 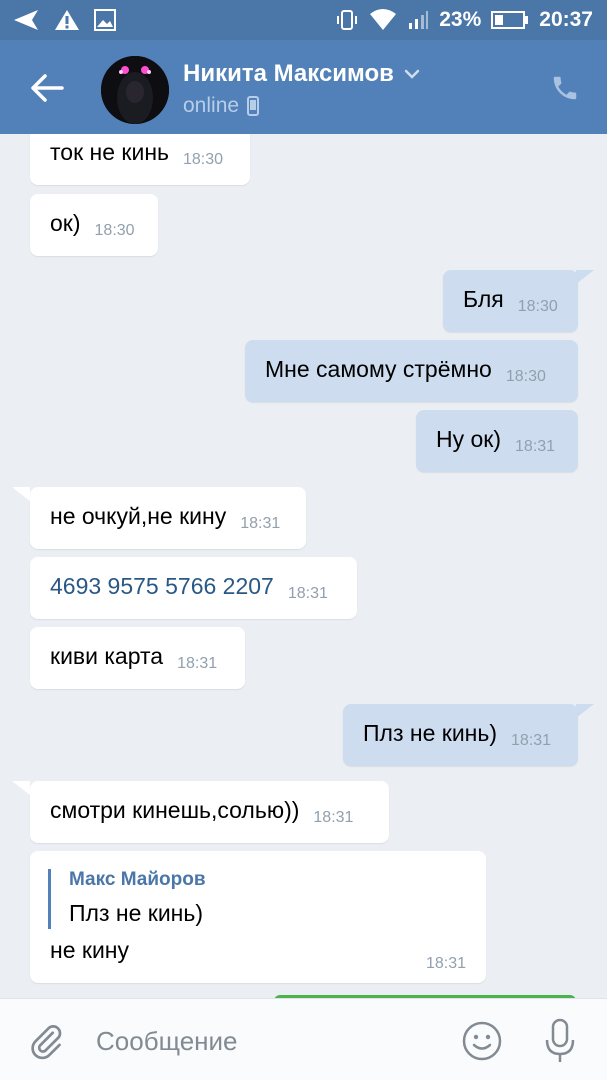 What do you see at coordinates (288, 73) in the screenshot?
I see `contact-name: Никита Максимов` at bounding box center [288, 73].